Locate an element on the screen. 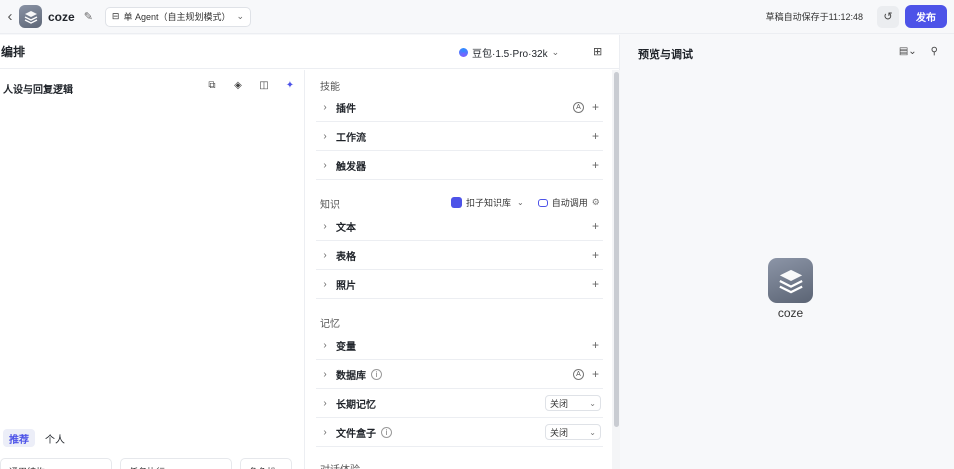 The height and width of the screenshot is (469, 954). publish-button: 发布 is located at coordinates (926, 16).